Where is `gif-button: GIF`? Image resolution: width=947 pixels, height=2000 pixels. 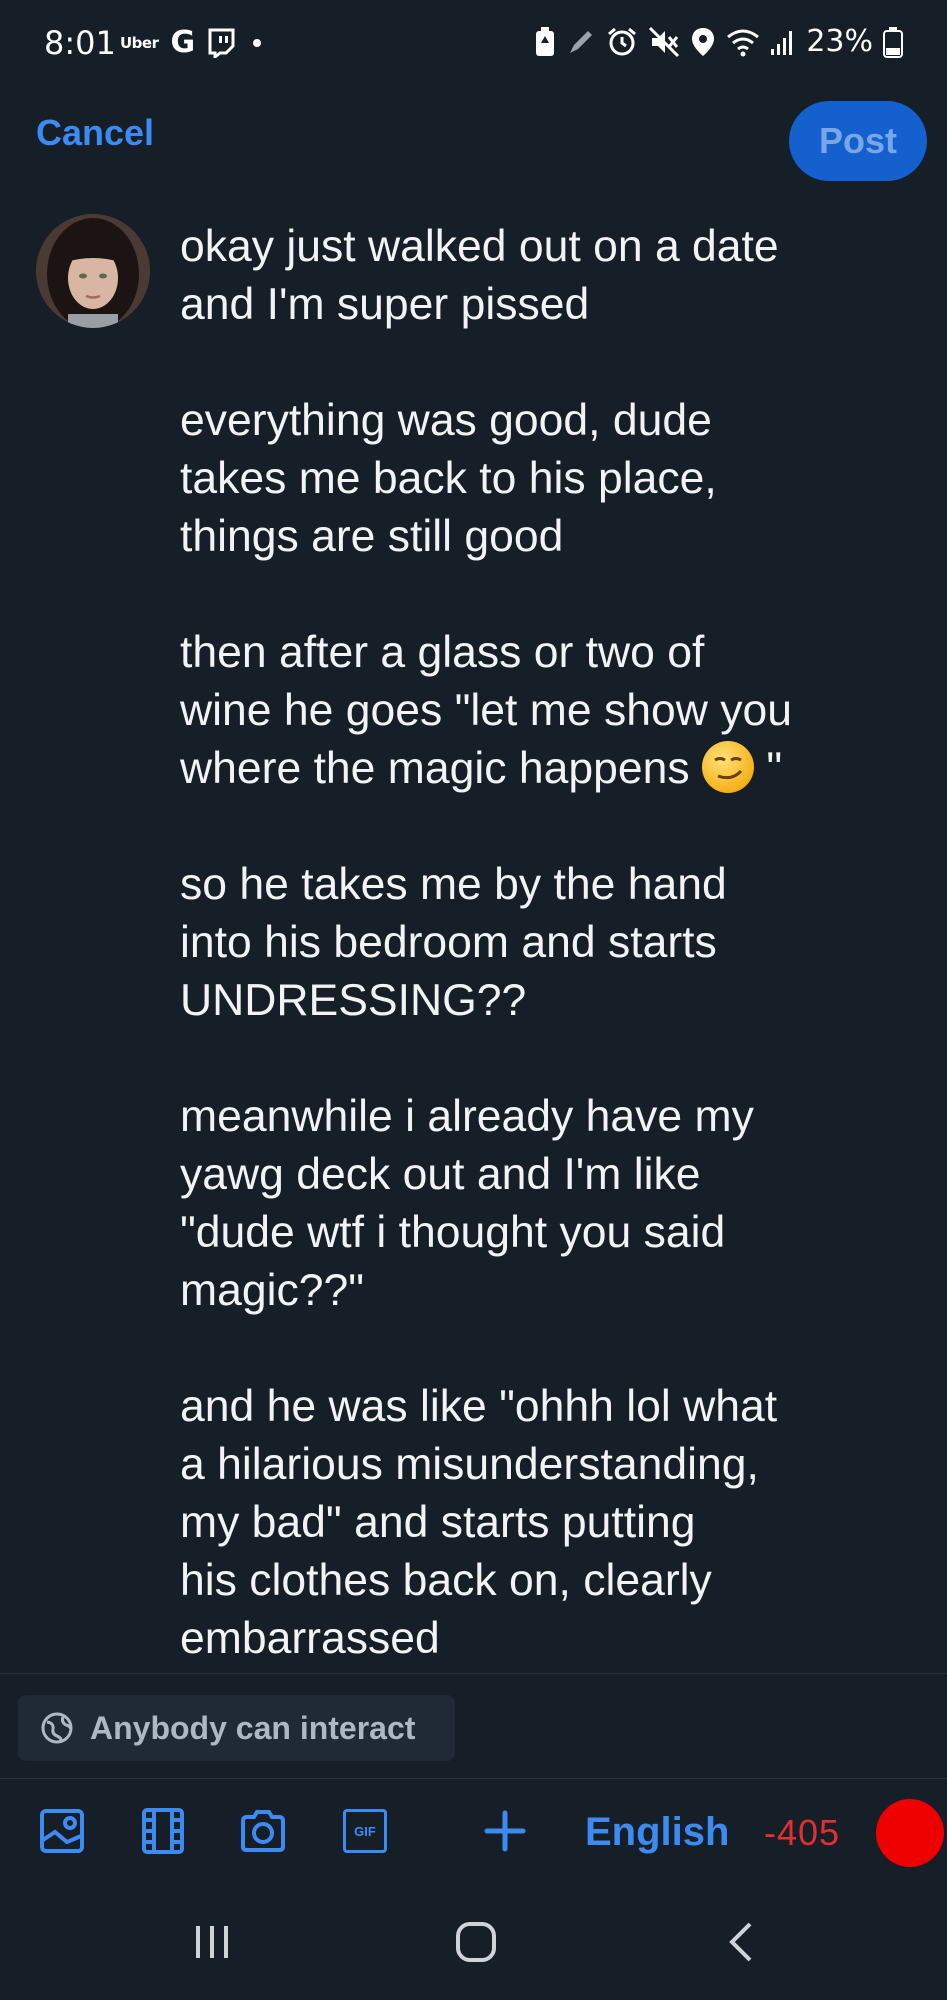
gif-button: GIF is located at coordinates (365, 1831).